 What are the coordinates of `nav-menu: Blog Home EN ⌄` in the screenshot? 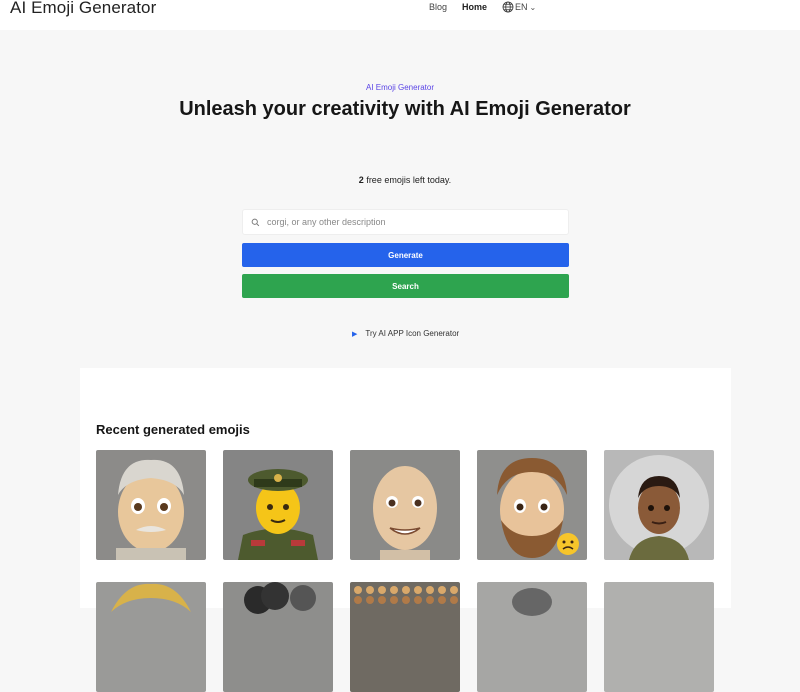 It's located at (482, 7).